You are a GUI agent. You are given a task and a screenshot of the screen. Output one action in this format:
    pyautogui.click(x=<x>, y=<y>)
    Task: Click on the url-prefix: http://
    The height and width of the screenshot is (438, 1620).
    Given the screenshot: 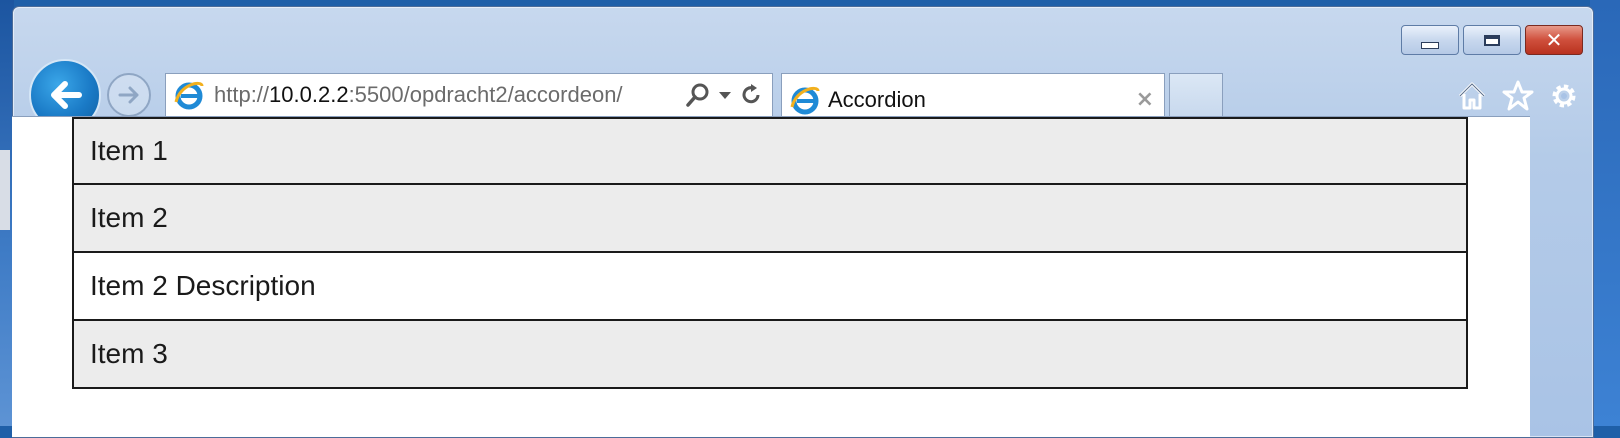 What is the action you would take?
    pyautogui.click(x=242, y=94)
    